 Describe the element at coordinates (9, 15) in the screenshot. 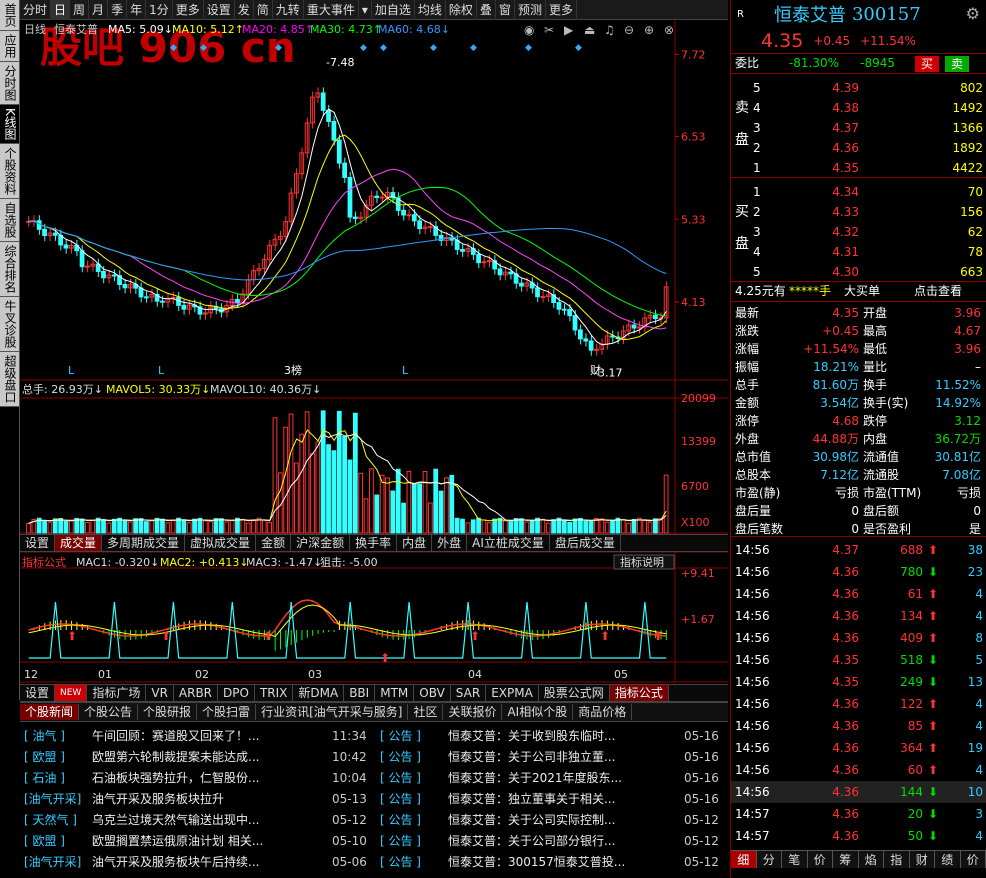

I see `left-tab-0: 首页` at that location.